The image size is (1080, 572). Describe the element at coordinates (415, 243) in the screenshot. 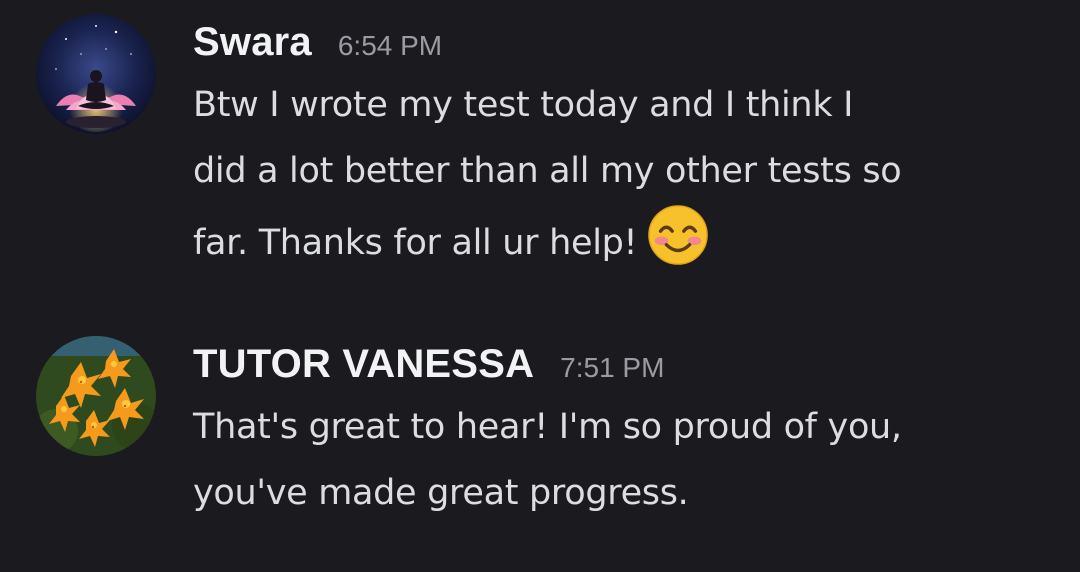

I see `message-line-text: far. Thanks for all ur help!` at that location.